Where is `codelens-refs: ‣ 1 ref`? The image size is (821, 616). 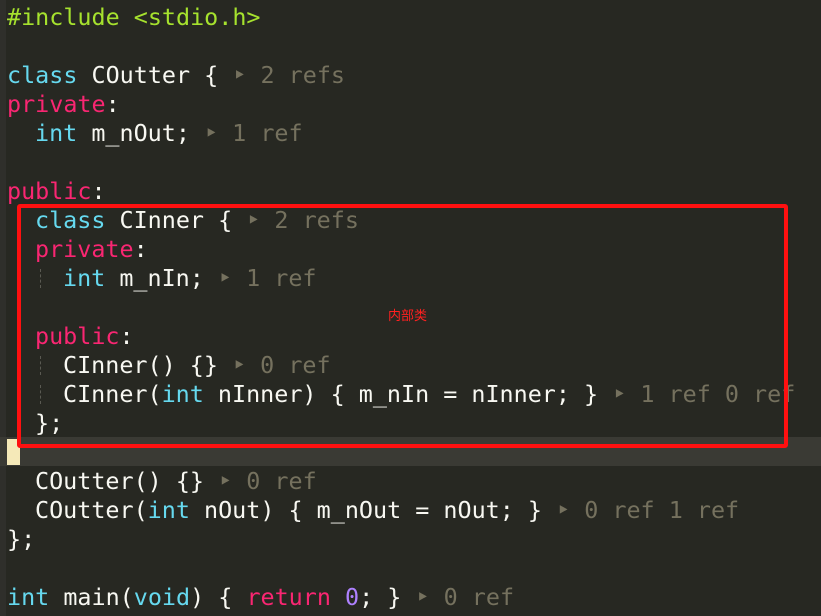 codelens-refs: ‣ 1 ref is located at coordinates (246, 133).